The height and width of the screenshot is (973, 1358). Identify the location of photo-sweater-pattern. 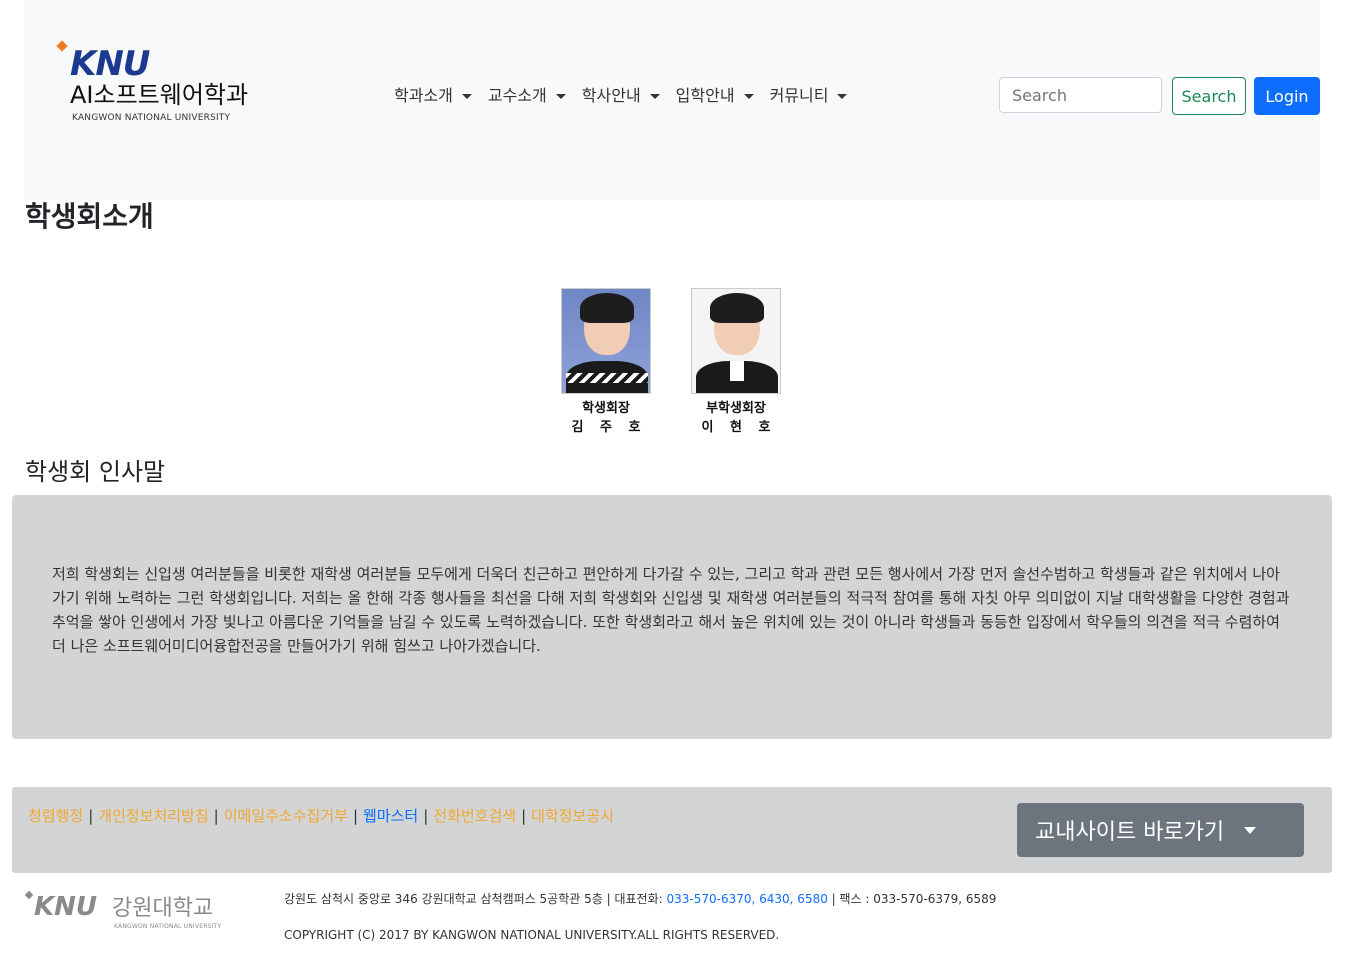
(607, 378).